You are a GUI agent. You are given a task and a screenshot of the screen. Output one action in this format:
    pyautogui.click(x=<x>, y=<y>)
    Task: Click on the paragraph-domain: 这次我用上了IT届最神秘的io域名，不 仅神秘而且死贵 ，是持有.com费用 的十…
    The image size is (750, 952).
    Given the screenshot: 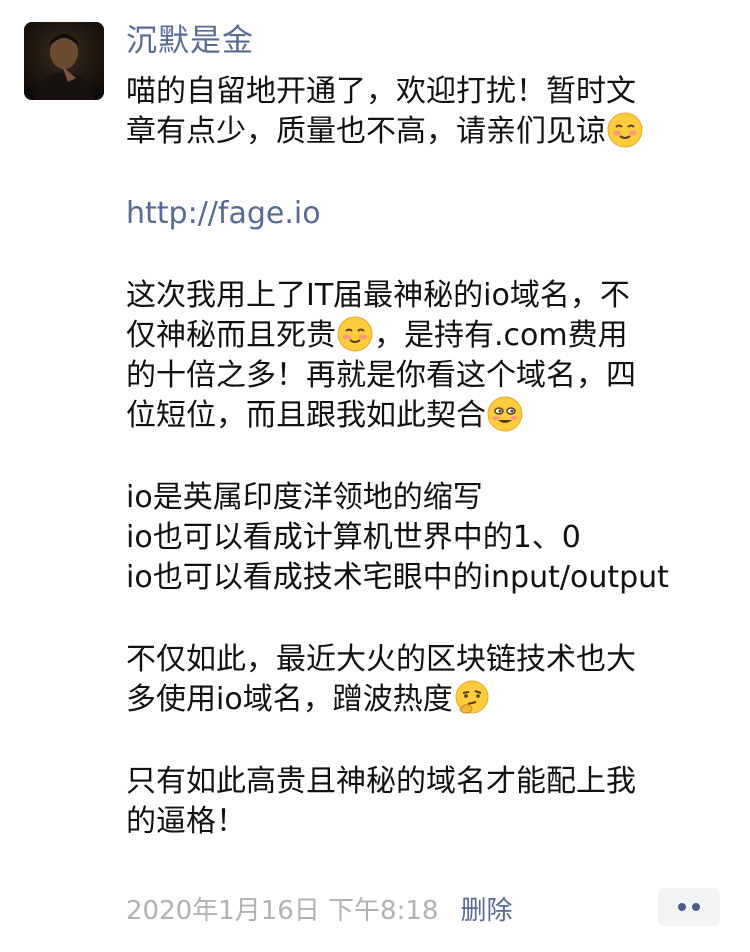 What is the action you would take?
    pyautogui.click(x=431, y=356)
    